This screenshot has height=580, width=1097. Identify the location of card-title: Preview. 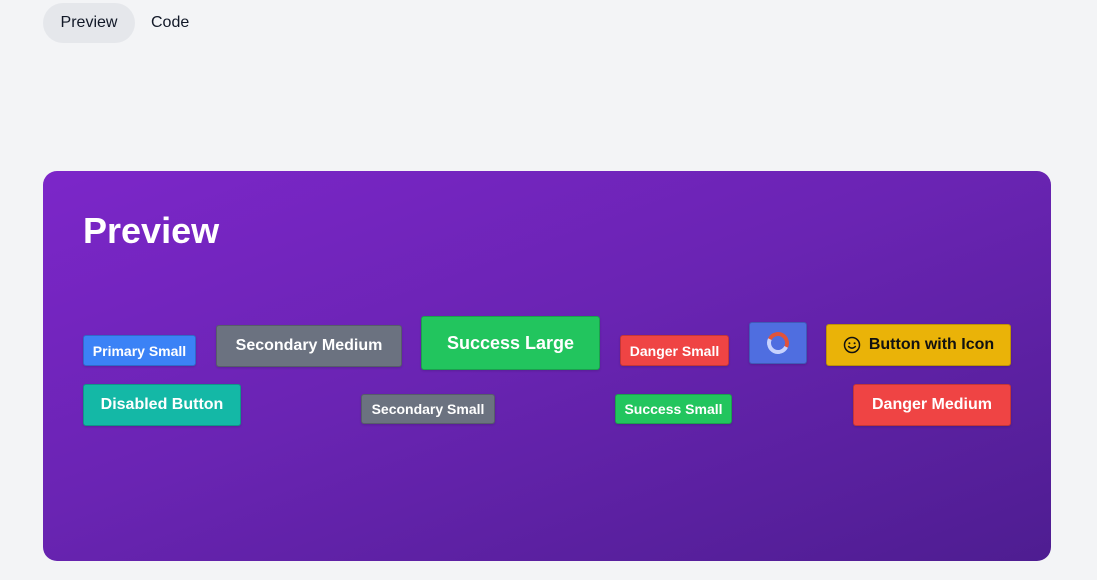
(151, 230).